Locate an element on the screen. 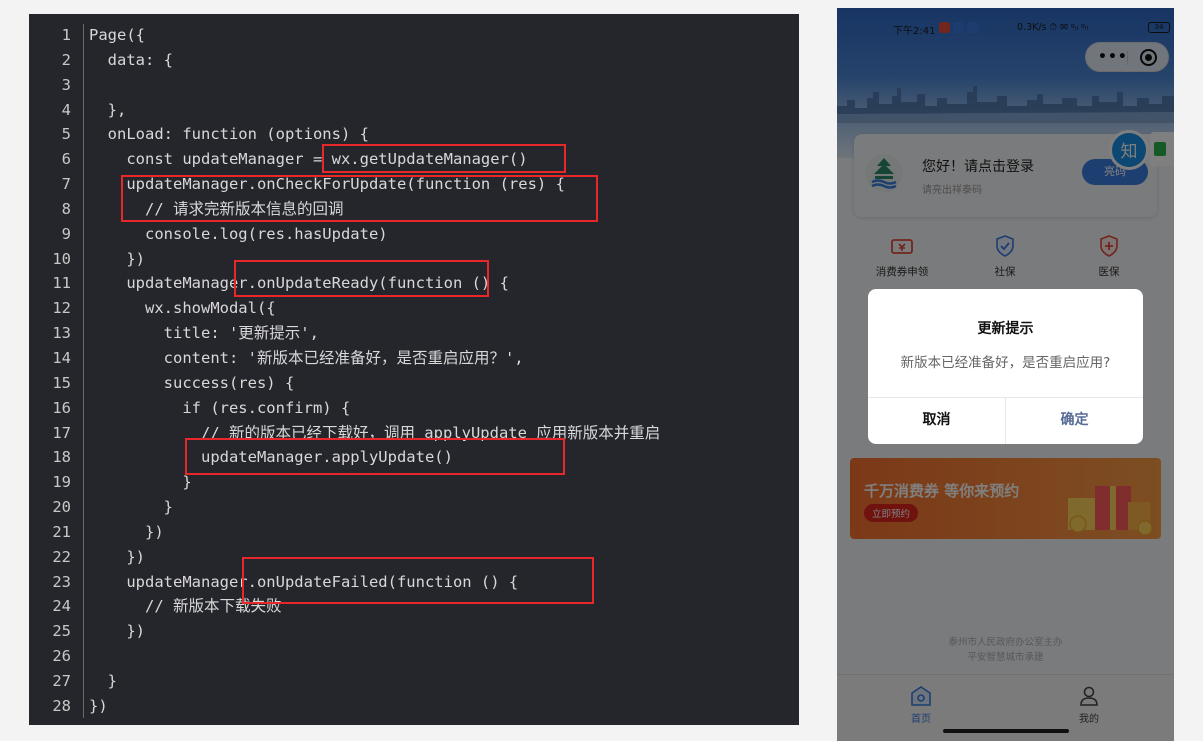 This screenshot has width=1203, height=741. highlight-apply-update is located at coordinates (375, 456).